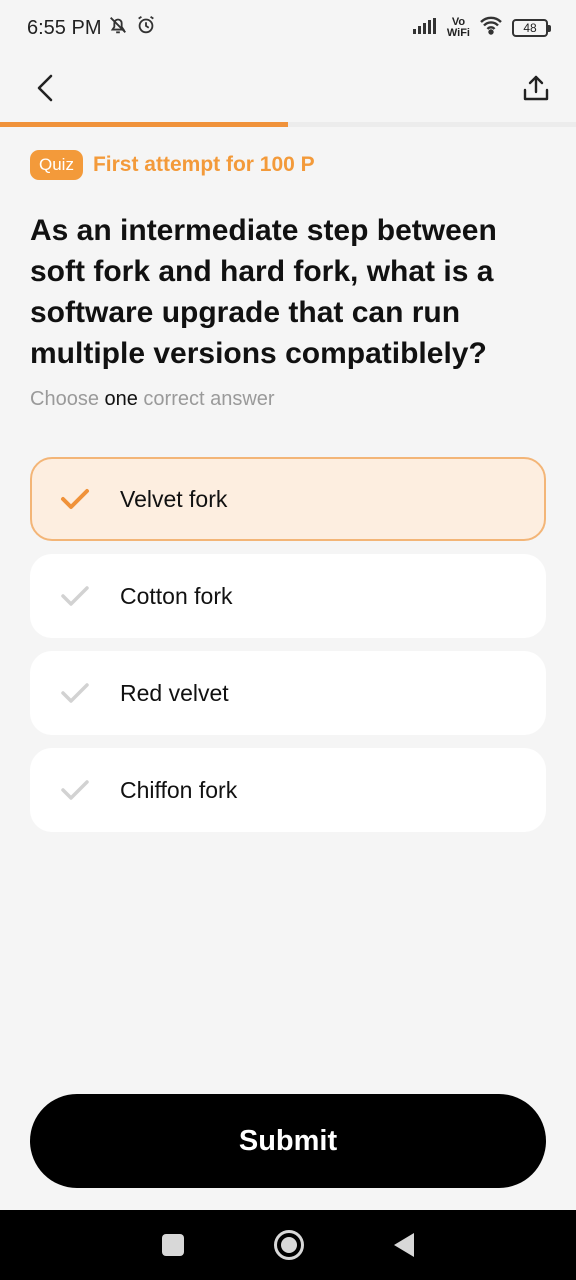 Image resolution: width=576 pixels, height=1280 pixels. Describe the element at coordinates (173, 1245) in the screenshot. I see `recents-button` at that location.